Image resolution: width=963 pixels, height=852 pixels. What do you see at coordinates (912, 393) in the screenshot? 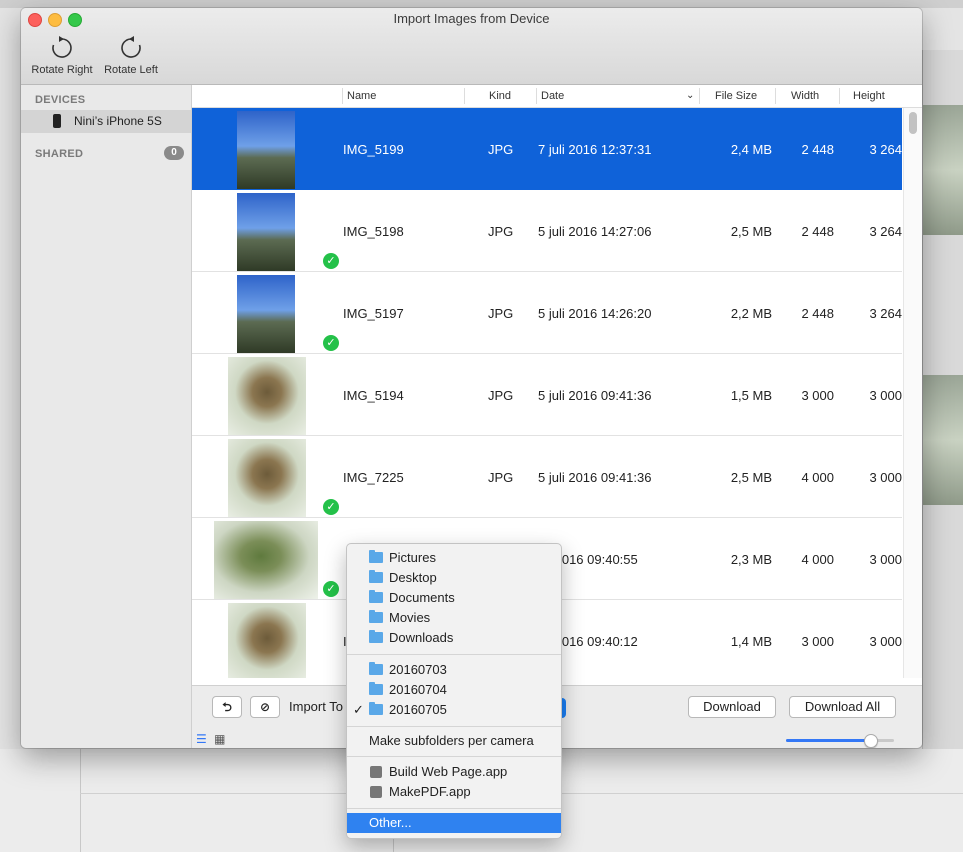
I see `vertical-scrollbar` at bounding box center [912, 393].